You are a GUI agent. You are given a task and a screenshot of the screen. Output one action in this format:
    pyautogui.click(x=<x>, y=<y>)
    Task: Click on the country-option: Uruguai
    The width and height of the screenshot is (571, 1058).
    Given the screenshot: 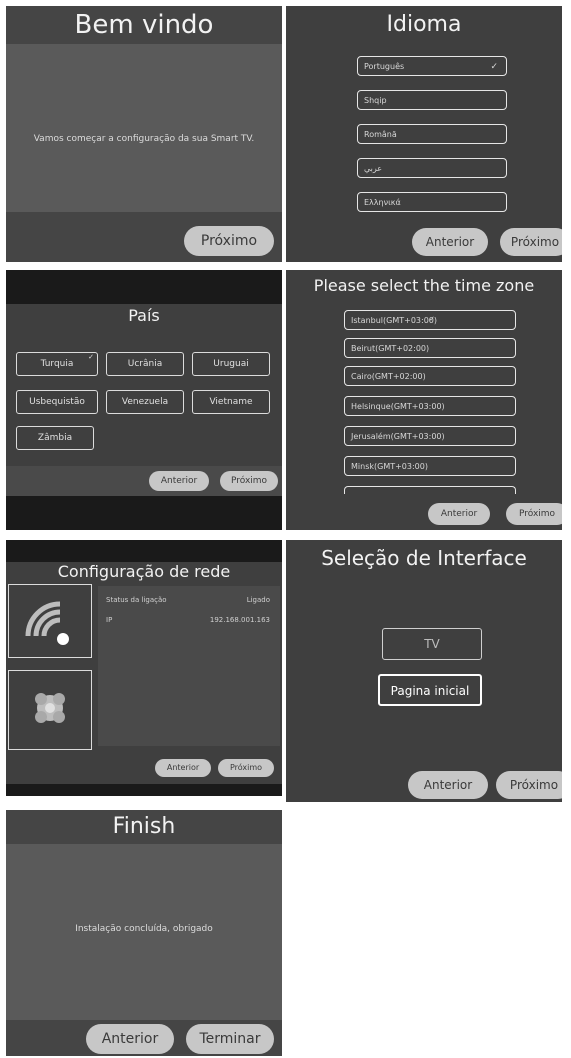 What is the action you would take?
    pyautogui.click(x=231, y=364)
    